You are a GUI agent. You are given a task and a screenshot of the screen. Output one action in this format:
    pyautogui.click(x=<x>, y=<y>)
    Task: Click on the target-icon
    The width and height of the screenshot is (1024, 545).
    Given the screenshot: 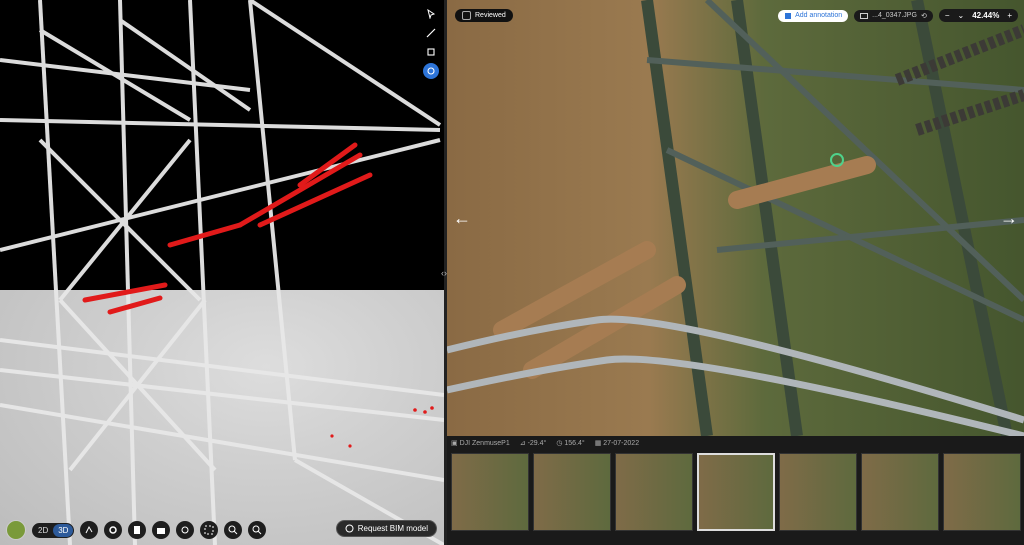 What is the action you would take?
    pyautogui.click(x=431, y=71)
    